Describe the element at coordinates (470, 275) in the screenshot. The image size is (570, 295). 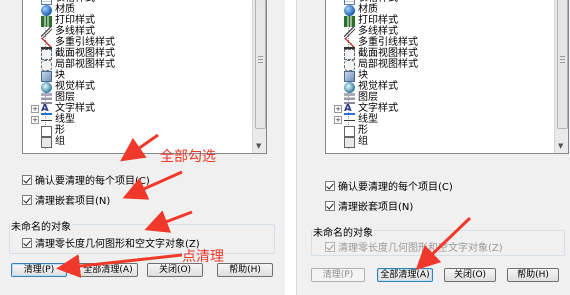
I see `close-button: 关闭(O)` at that location.